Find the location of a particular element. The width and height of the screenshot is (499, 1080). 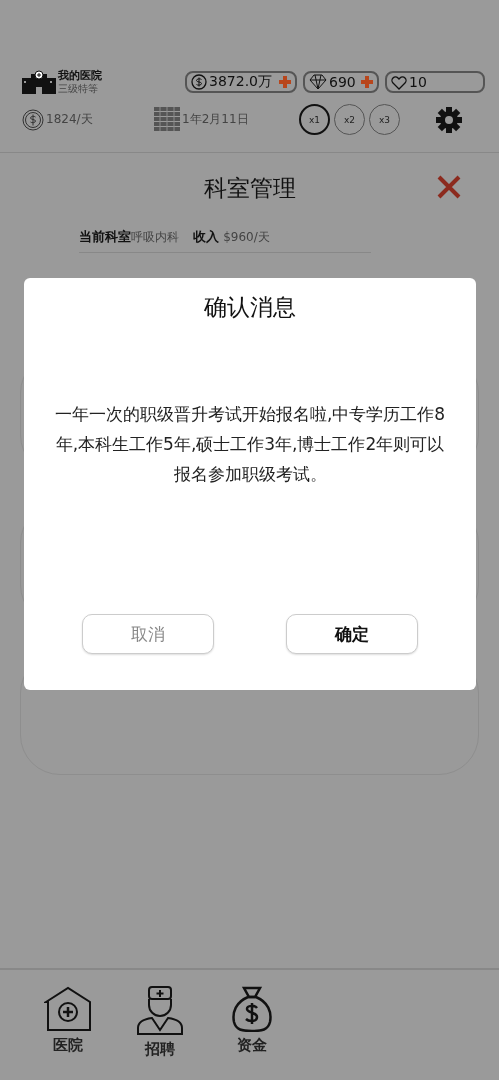

calendar-icon is located at coordinates (167, 119).